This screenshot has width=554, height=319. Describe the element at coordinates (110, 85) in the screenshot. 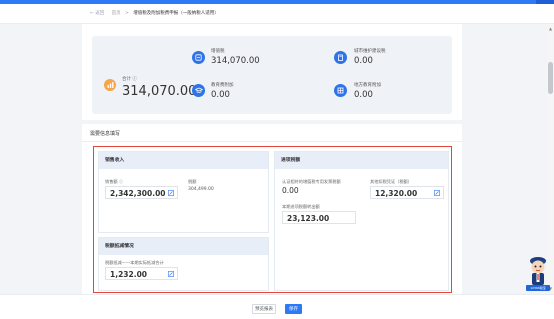

I see `bar-chart-icon` at that location.